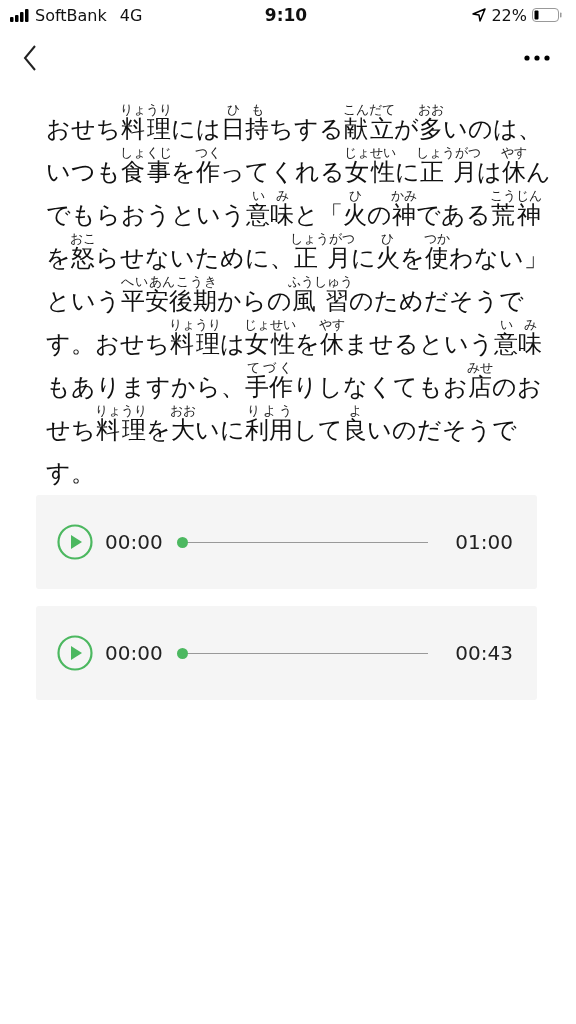 The height and width of the screenshot is (1024, 576). I want to click on battery-icon, so click(547, 15).